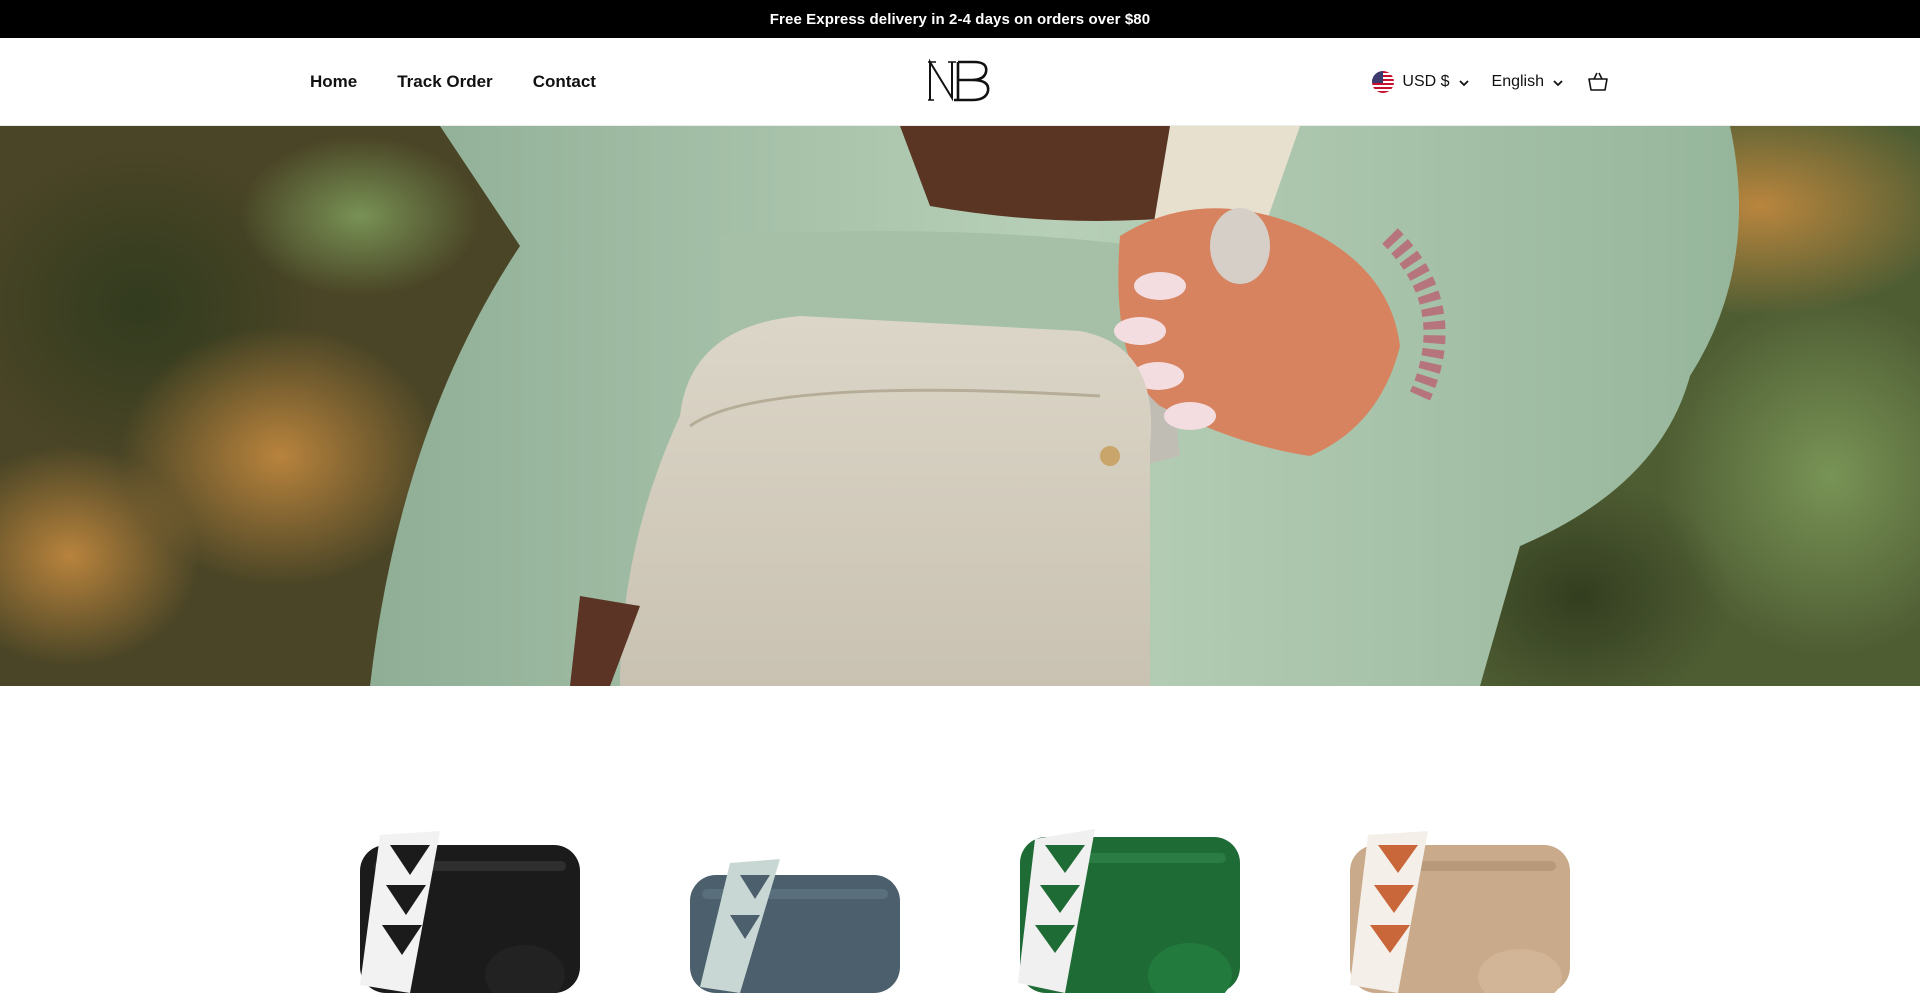 The width and height of the screenshot is (1920, 993). I want to click on header-utilities: USD $ English, so click(1491, 82).